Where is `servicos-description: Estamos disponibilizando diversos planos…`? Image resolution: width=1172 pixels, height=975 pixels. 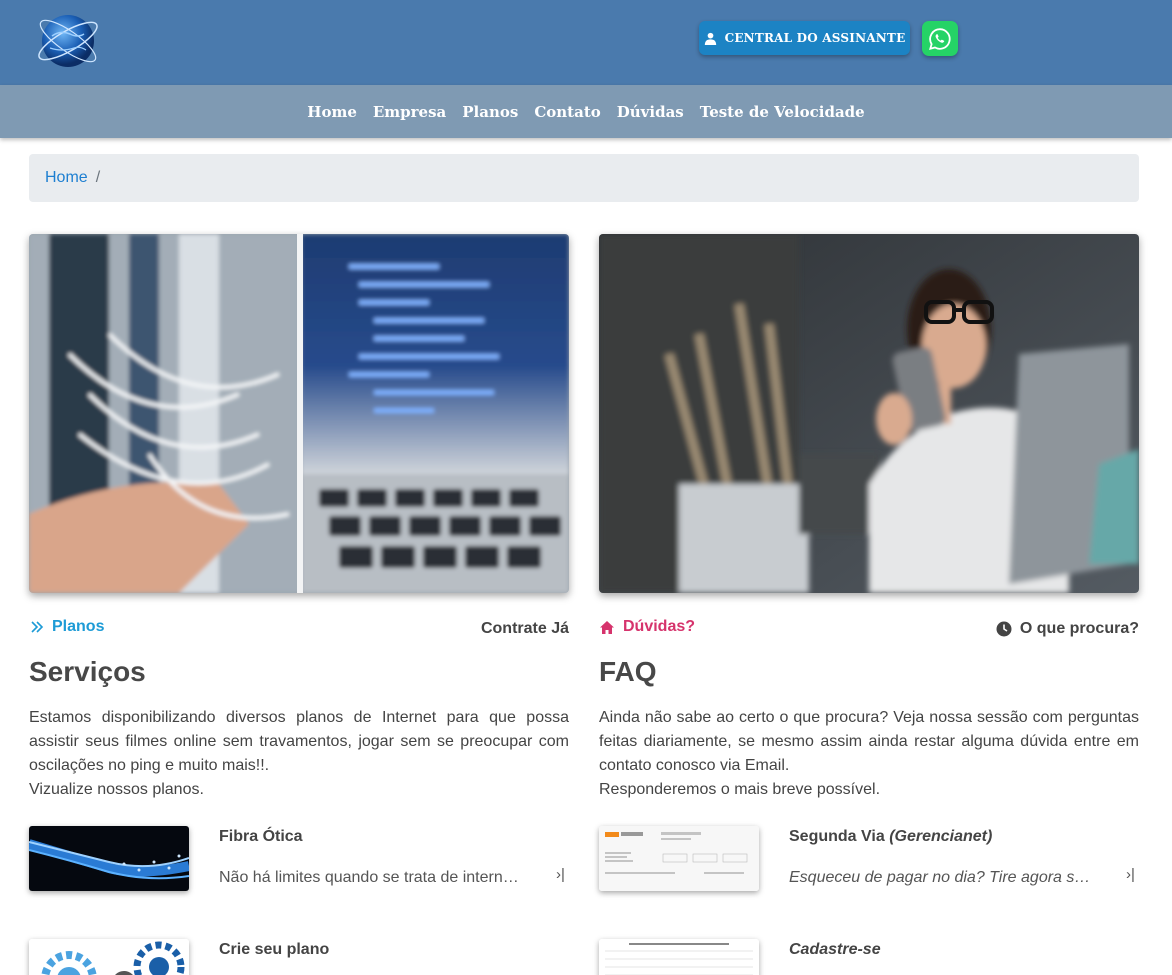
servicos-description: Estamos disponibilizando diversos planos… is located at coordinates (299, 754).